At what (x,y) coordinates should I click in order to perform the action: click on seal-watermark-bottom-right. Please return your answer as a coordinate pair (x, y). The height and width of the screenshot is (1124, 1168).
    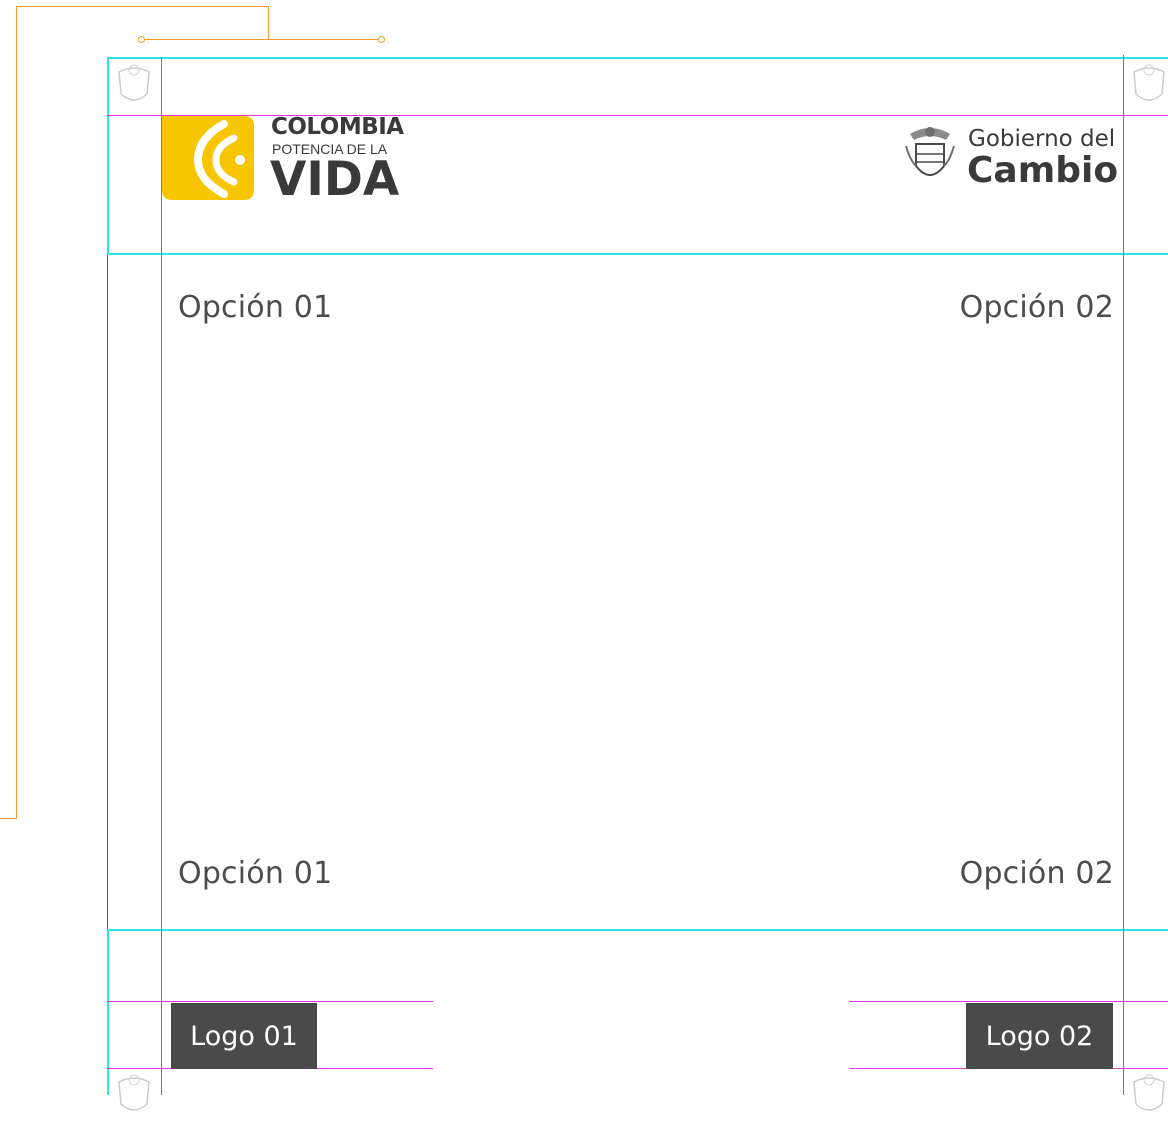
    Looking at the image, I should click on (1149, 1092).